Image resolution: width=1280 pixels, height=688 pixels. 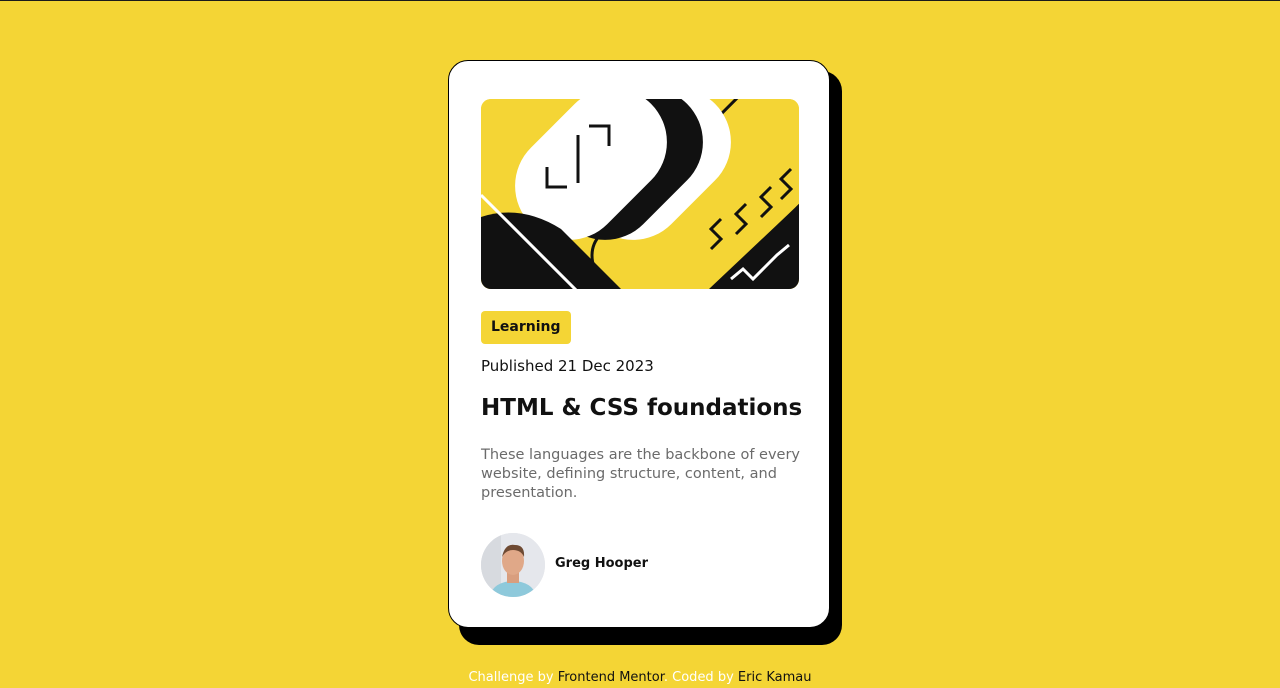 What do you see at coordinates (602, 563) in the screenshot?
I see `author-name: Greg Hooper` at bounding box center [602, 563].